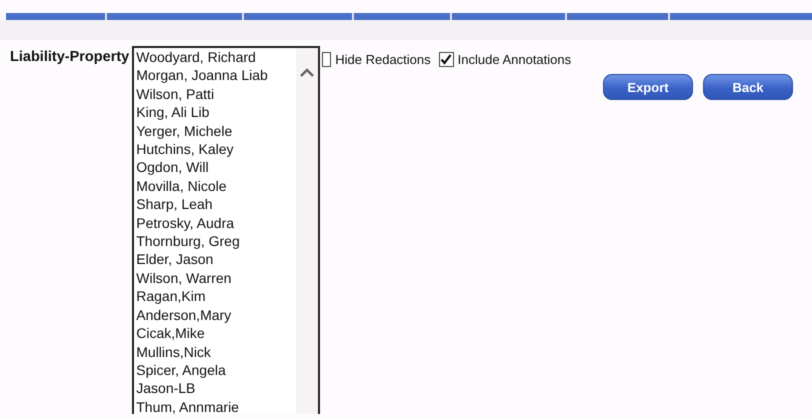  What do you see at coordinates (216, 75) in the screenshot?
I see `list-item: Morgan, Joanna Liab` at bounding box center [216, 75].